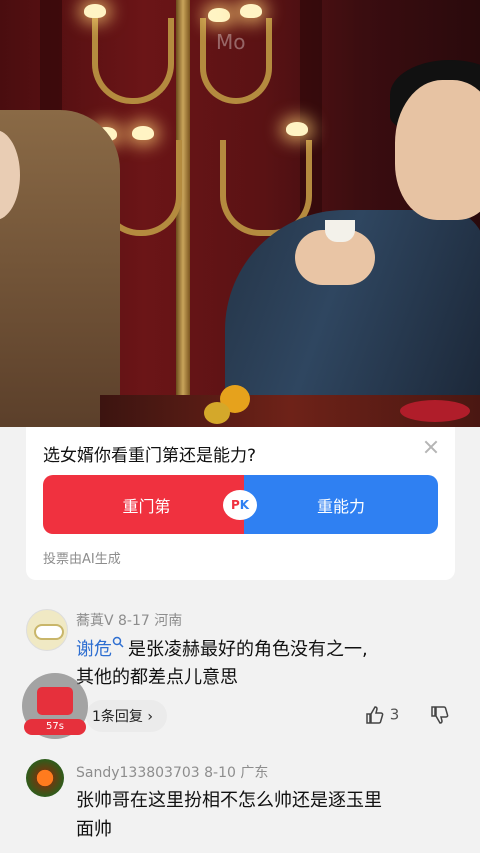 Image resolution: width=480 pixels, height=853 pixels. I want to click on cloud-icon, so click(49, 632).